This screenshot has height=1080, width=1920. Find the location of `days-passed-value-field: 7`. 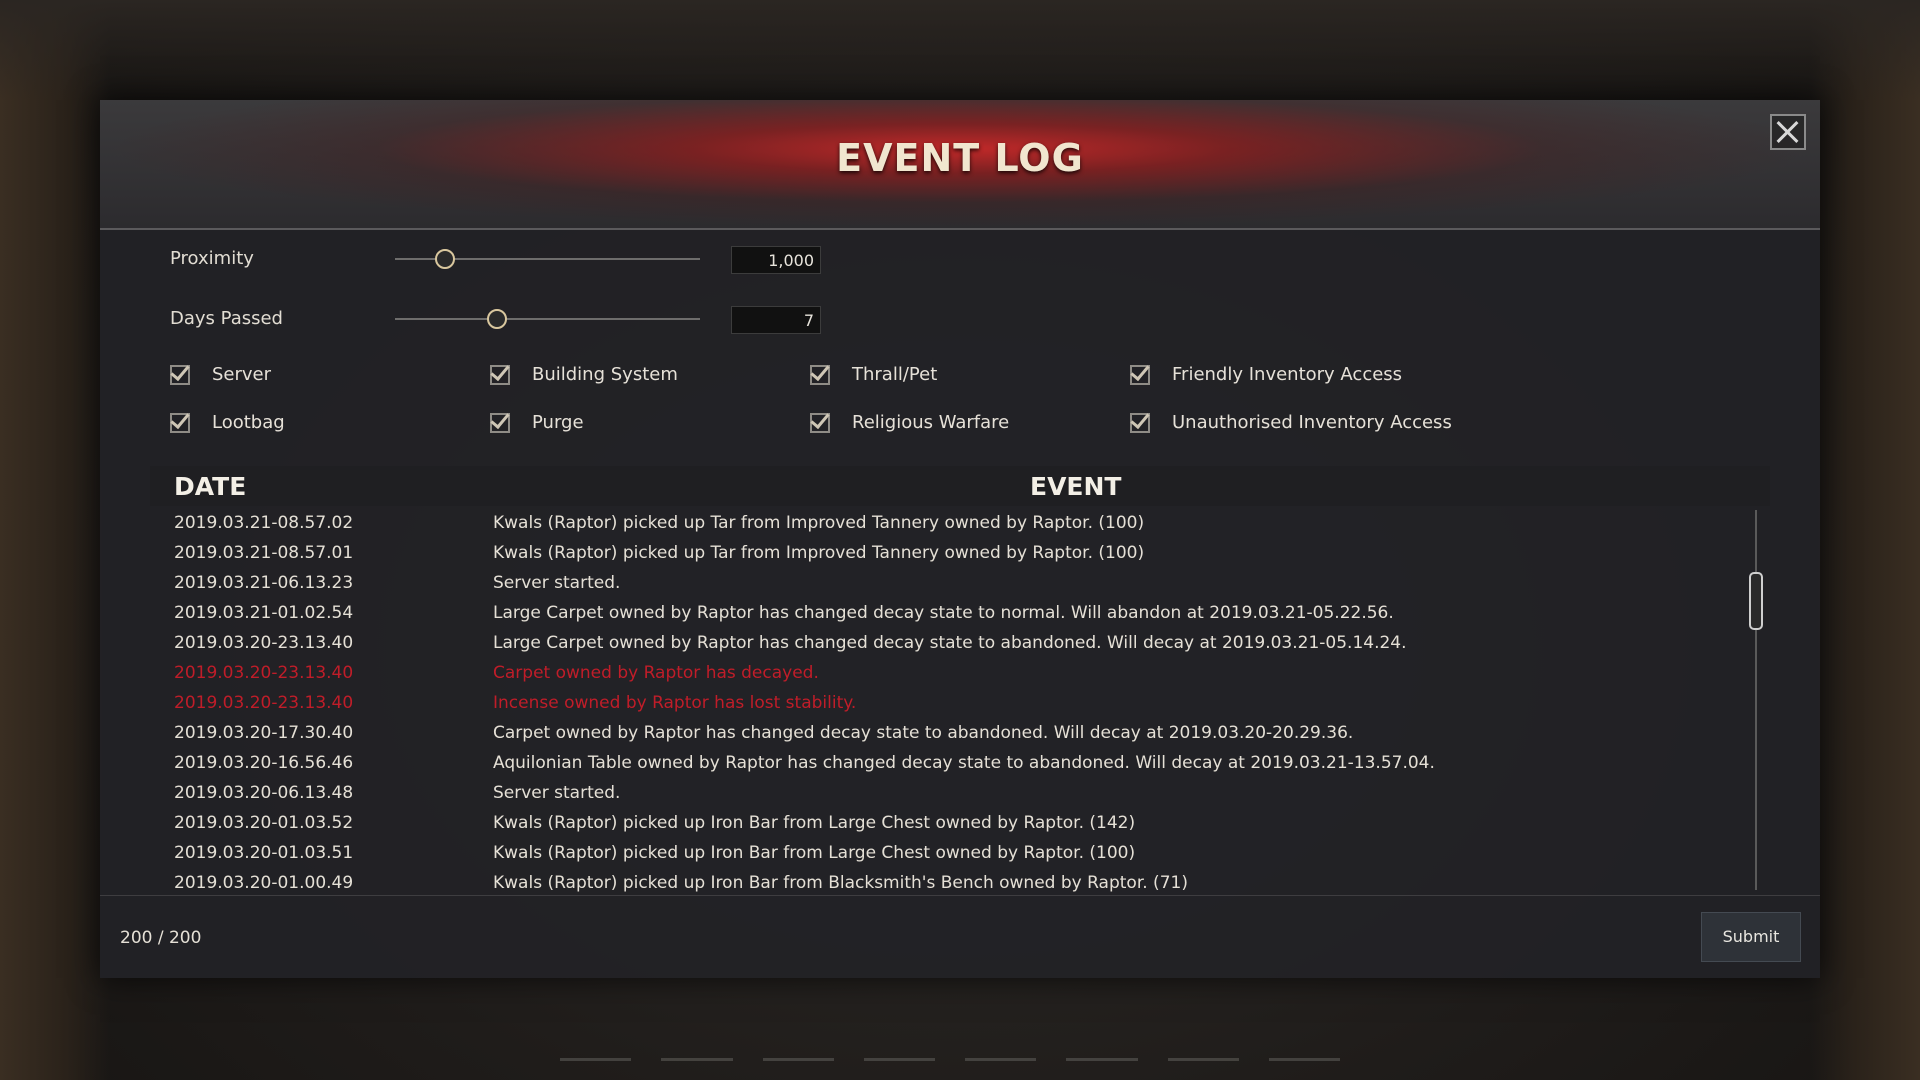

days-passed-value-field: 7 is located at coordinates (776, 320).